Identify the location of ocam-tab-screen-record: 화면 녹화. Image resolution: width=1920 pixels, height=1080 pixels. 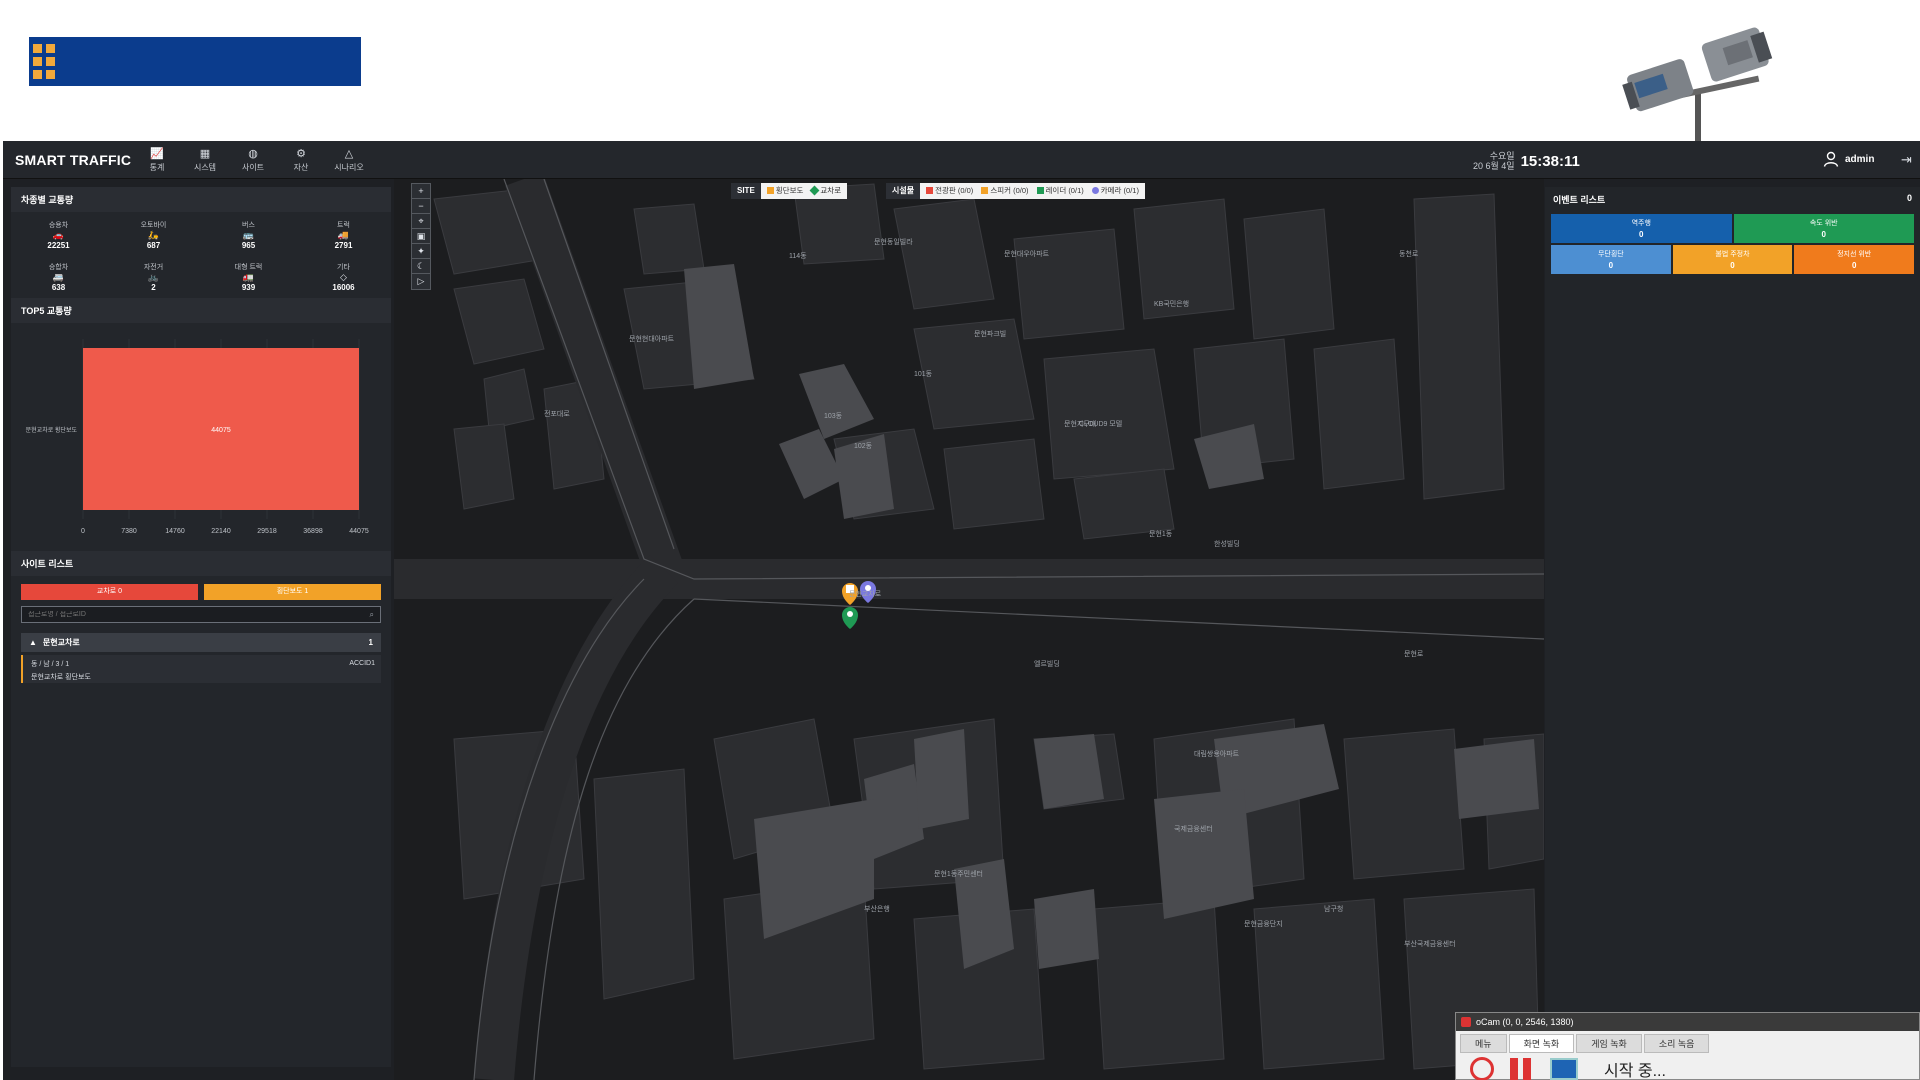
(1541, 1043).